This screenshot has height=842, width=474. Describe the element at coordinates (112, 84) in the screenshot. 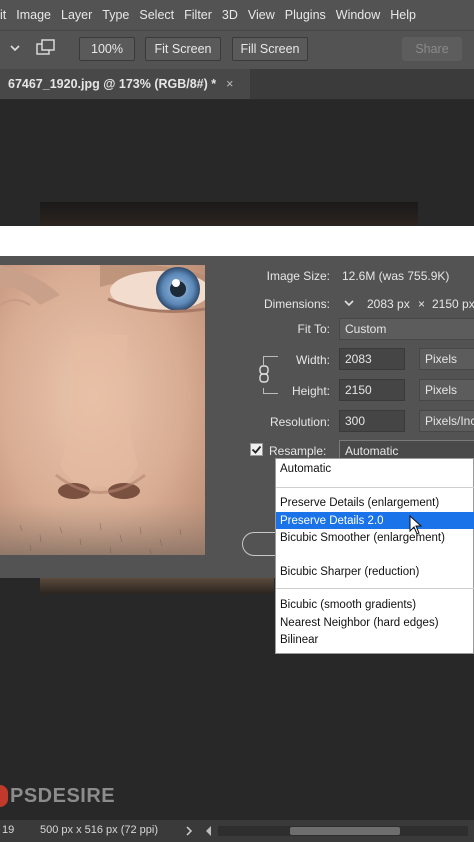

I see `document-tab-title: 67467_1920.jpg @ 173% (RGB/8#) *` at that location.